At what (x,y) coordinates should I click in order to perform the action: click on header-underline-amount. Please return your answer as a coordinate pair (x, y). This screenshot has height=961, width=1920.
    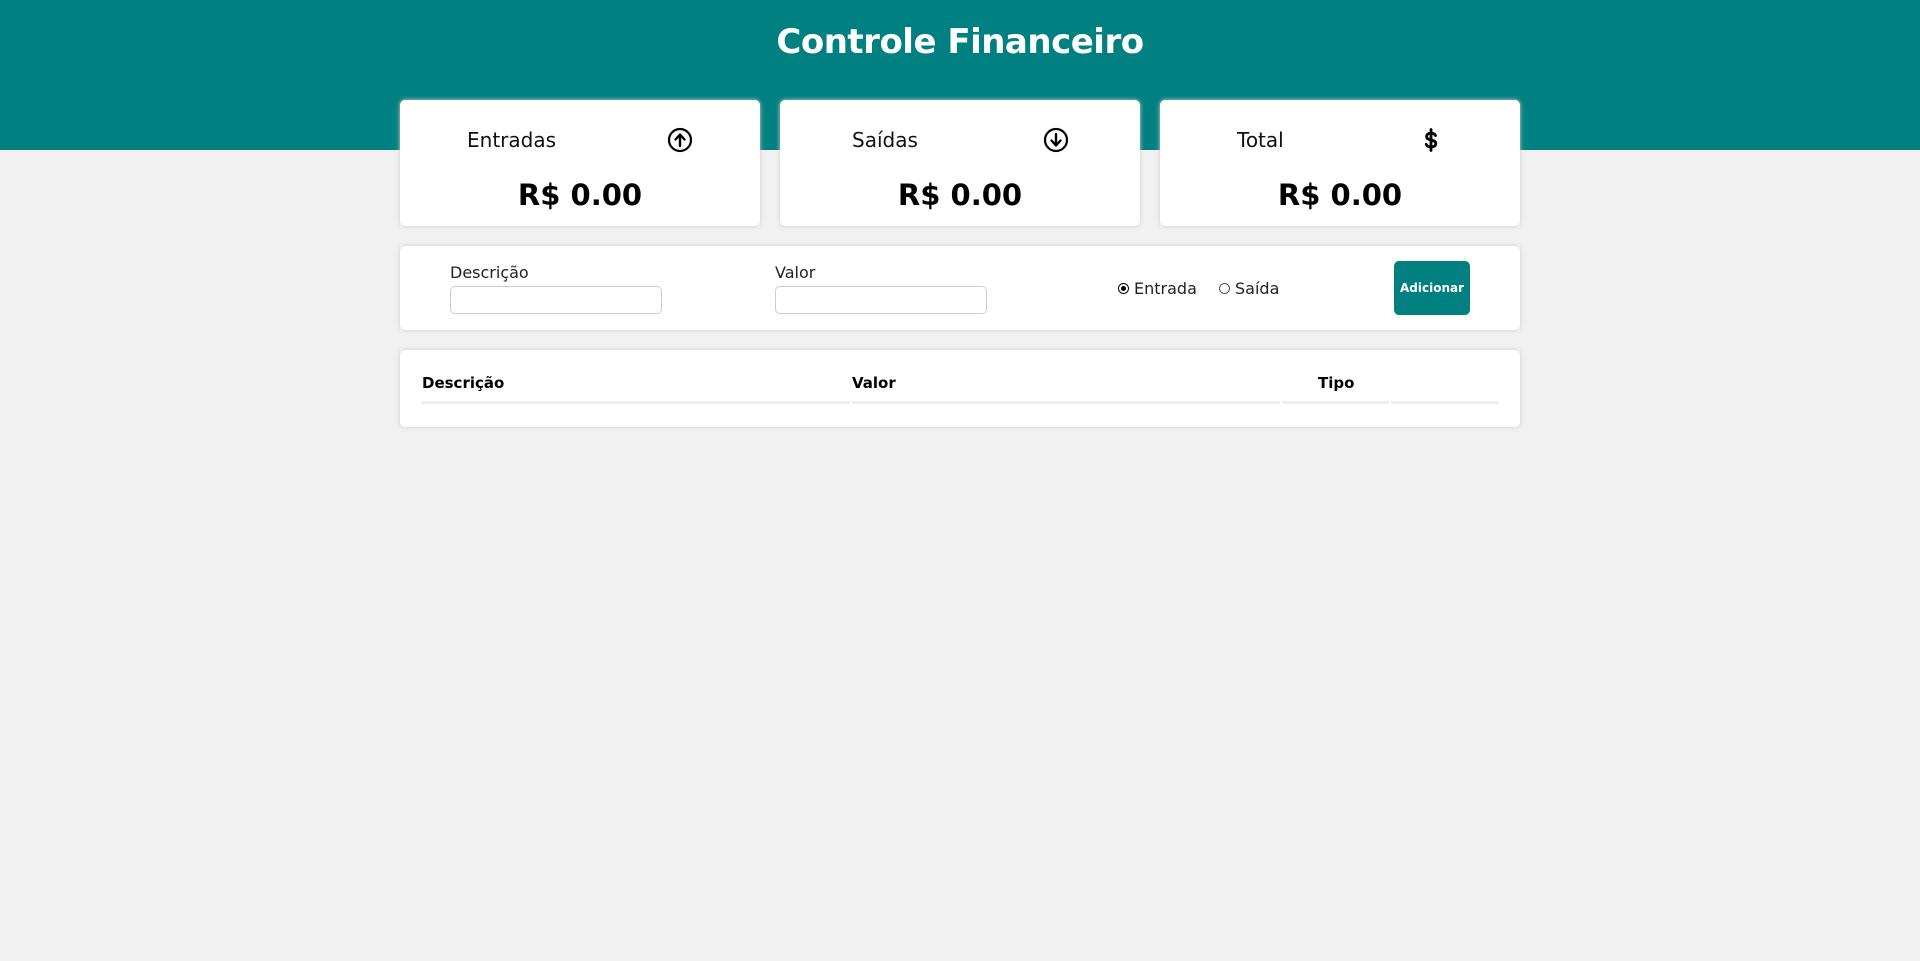
    Looking at the image, I should click on (1066, 402).